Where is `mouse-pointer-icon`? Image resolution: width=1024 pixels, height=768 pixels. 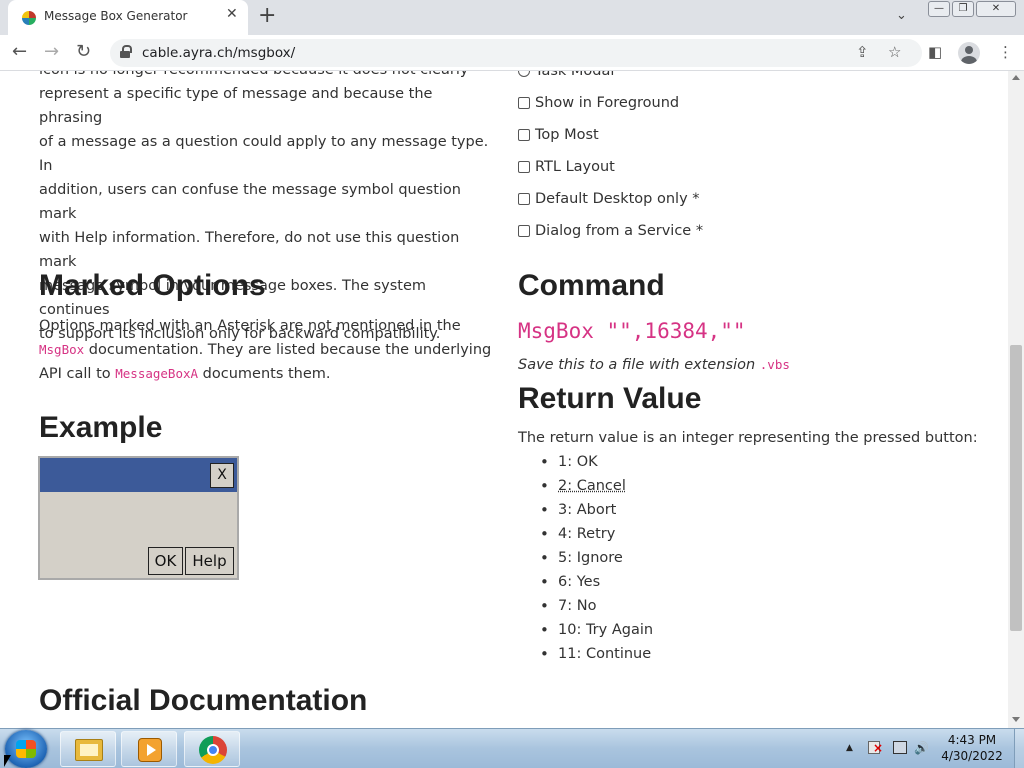 mouse-pointer-icon is located at coordinates (7, 761).